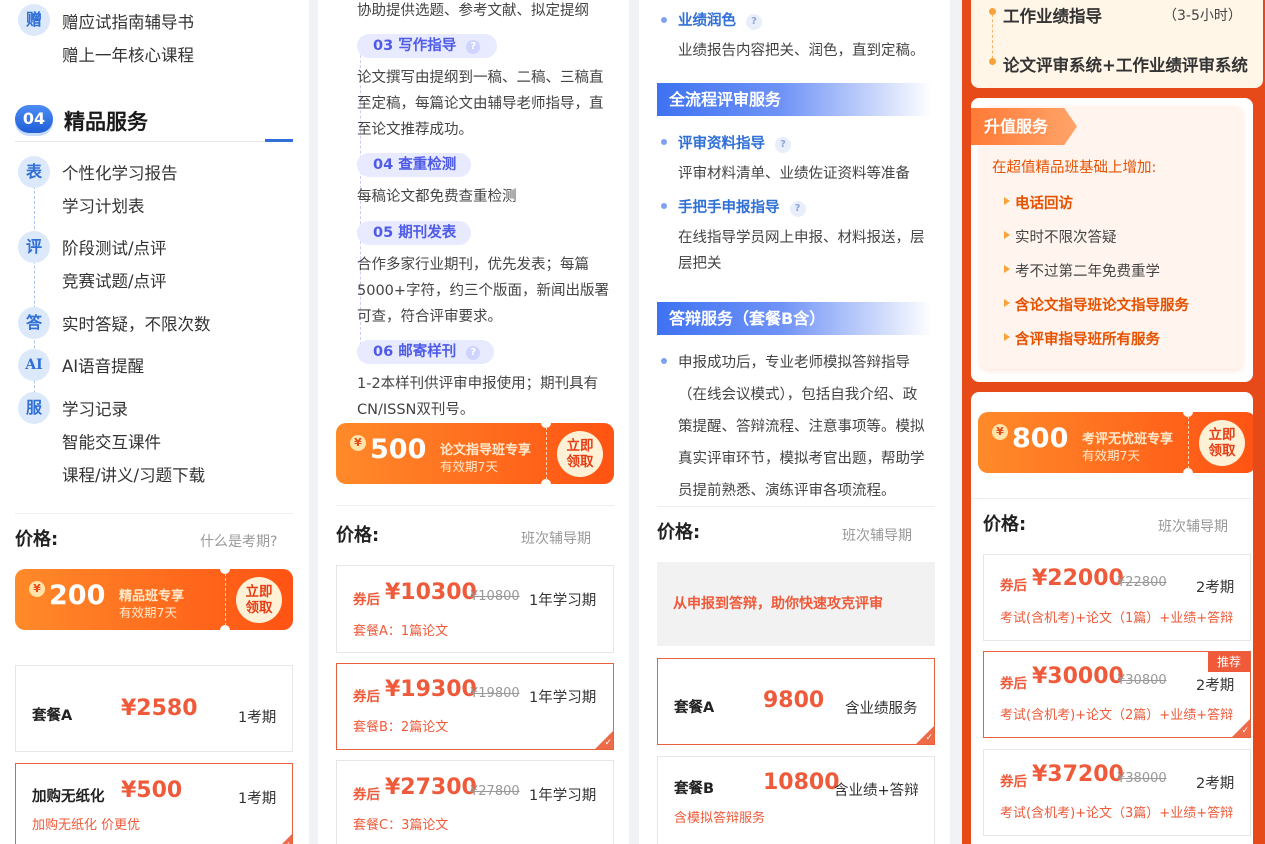 Image resolution: width=1265 pixels, height=844 pixels. What do you see at coordinates (128, 55) in the screenshot?
I see `gift-item: 赠上一年核心课程` at bounding box center [128, 55].